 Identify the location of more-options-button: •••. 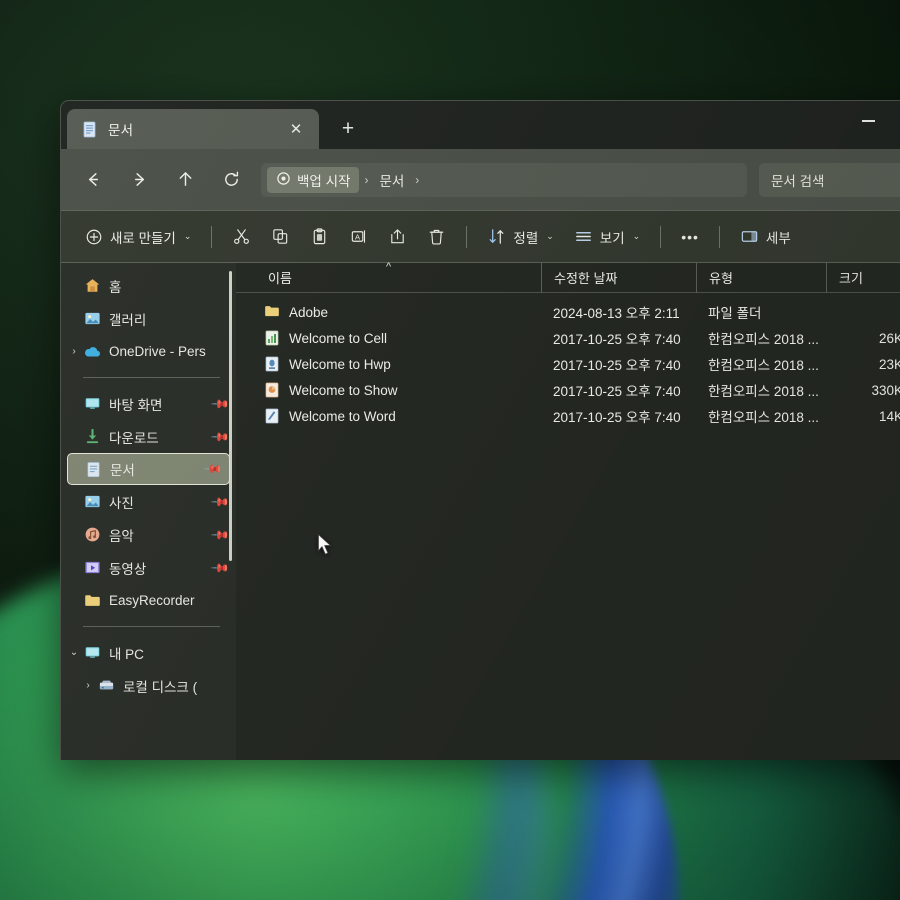
(690, 237).